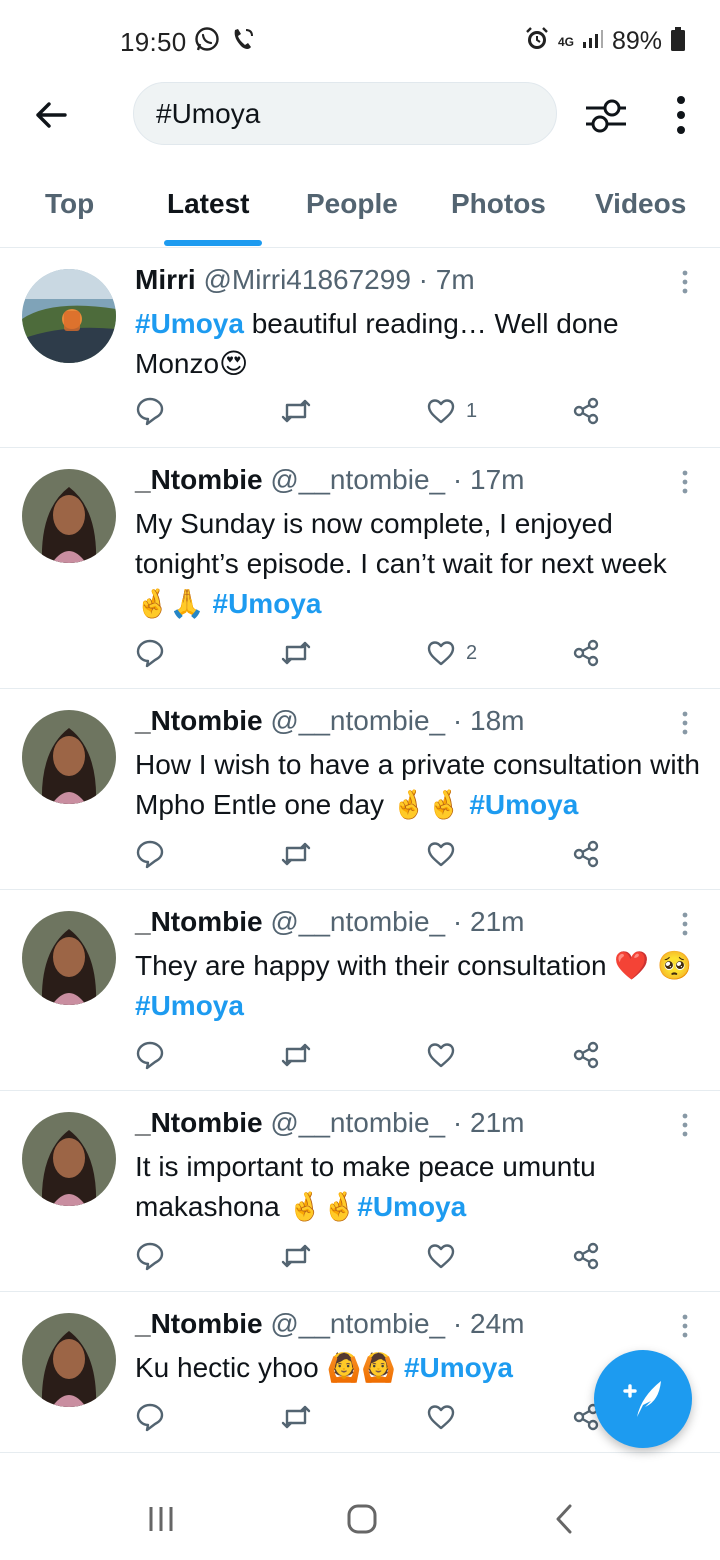 This screenshot has width=720, height=1560. Describe the element at coordinates (352, 204) in the screenshot. I see `tab-people: People` at that location.